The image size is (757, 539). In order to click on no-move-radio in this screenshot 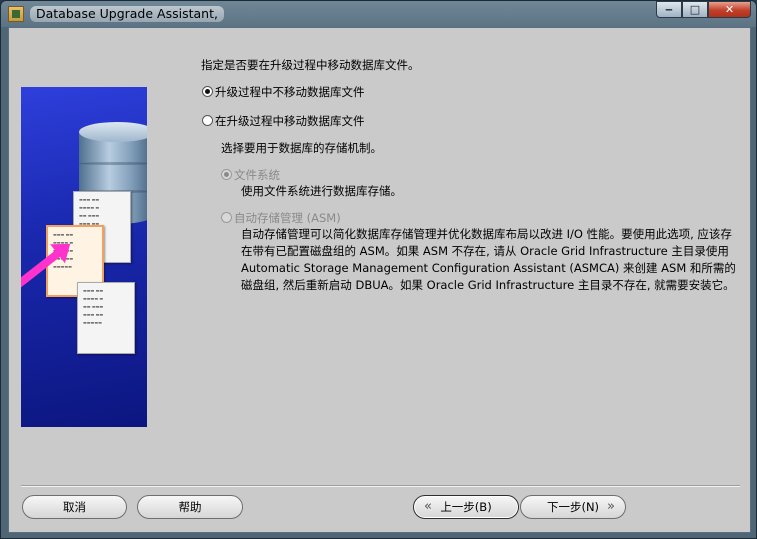, I will do `click(207, 91)`.